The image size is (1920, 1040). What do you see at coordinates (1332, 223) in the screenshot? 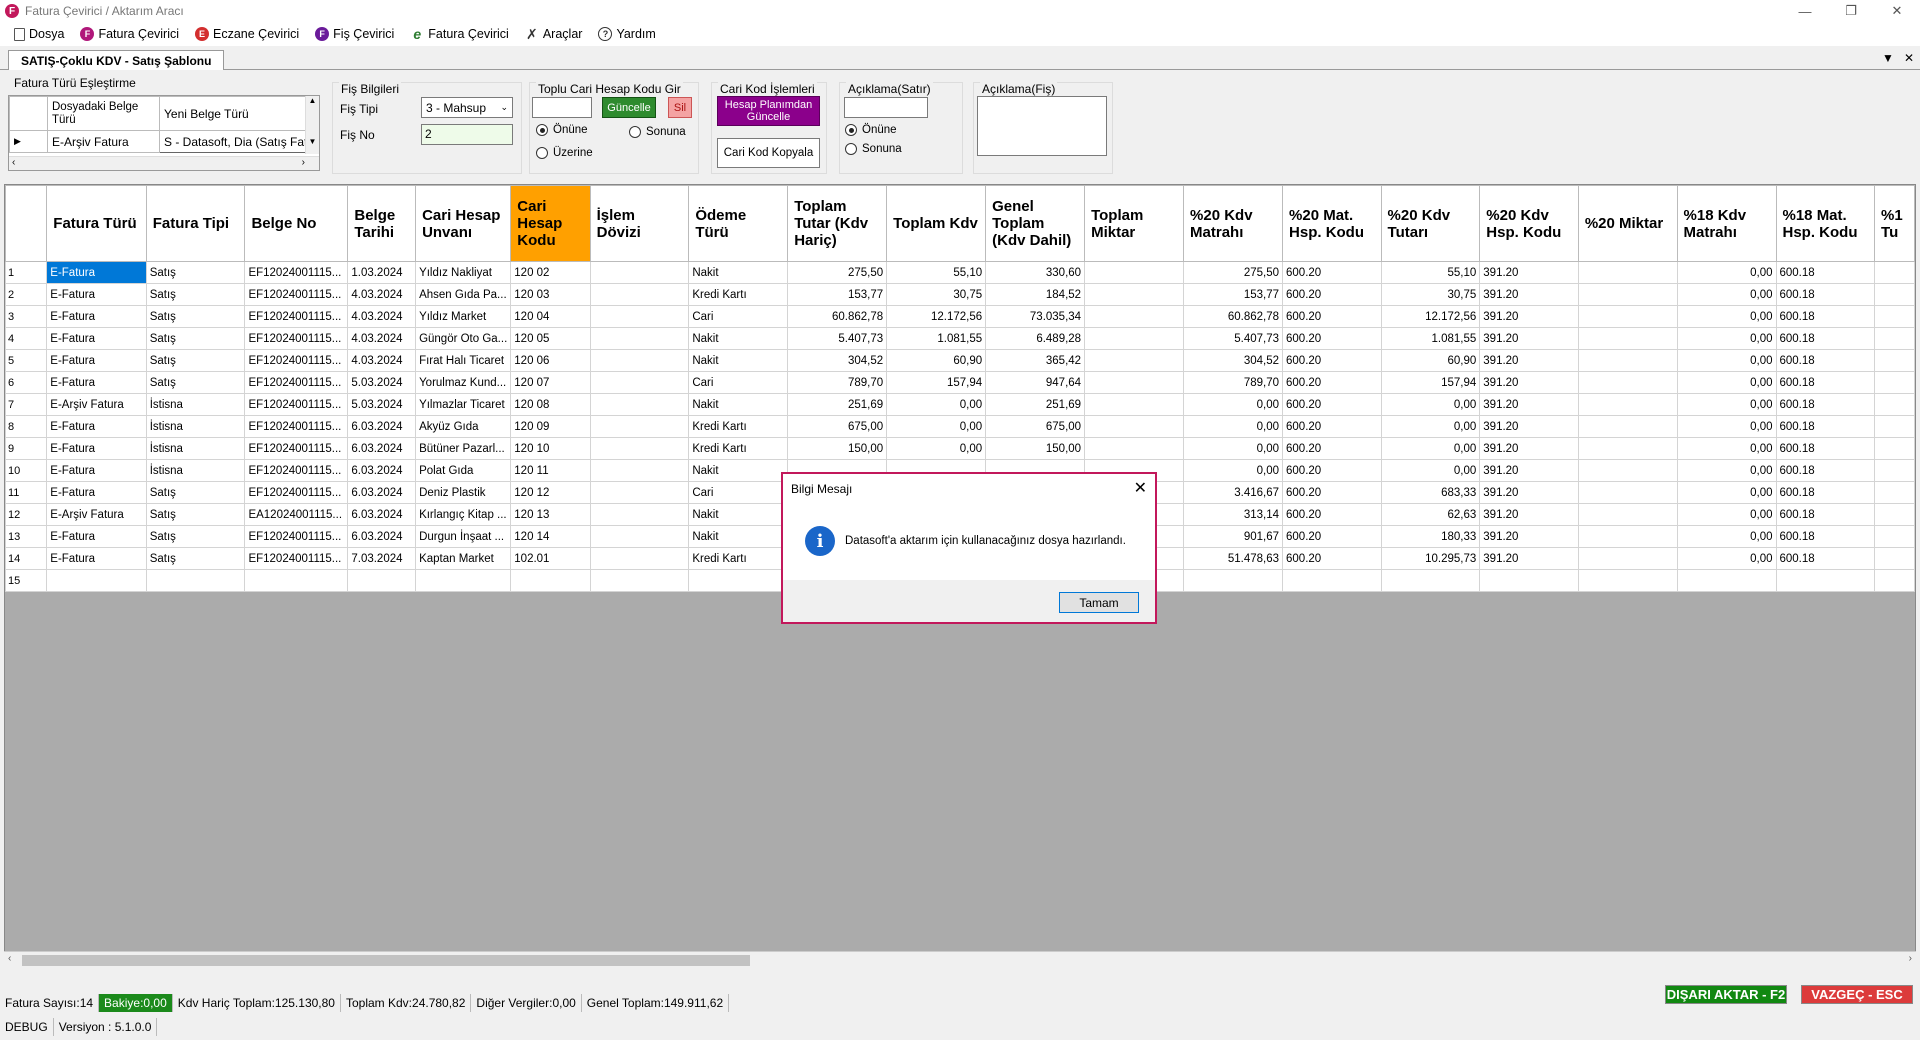
I see `column-header: %20 Mat. Hsp. Kodu` at bounding box center [1332, 223].